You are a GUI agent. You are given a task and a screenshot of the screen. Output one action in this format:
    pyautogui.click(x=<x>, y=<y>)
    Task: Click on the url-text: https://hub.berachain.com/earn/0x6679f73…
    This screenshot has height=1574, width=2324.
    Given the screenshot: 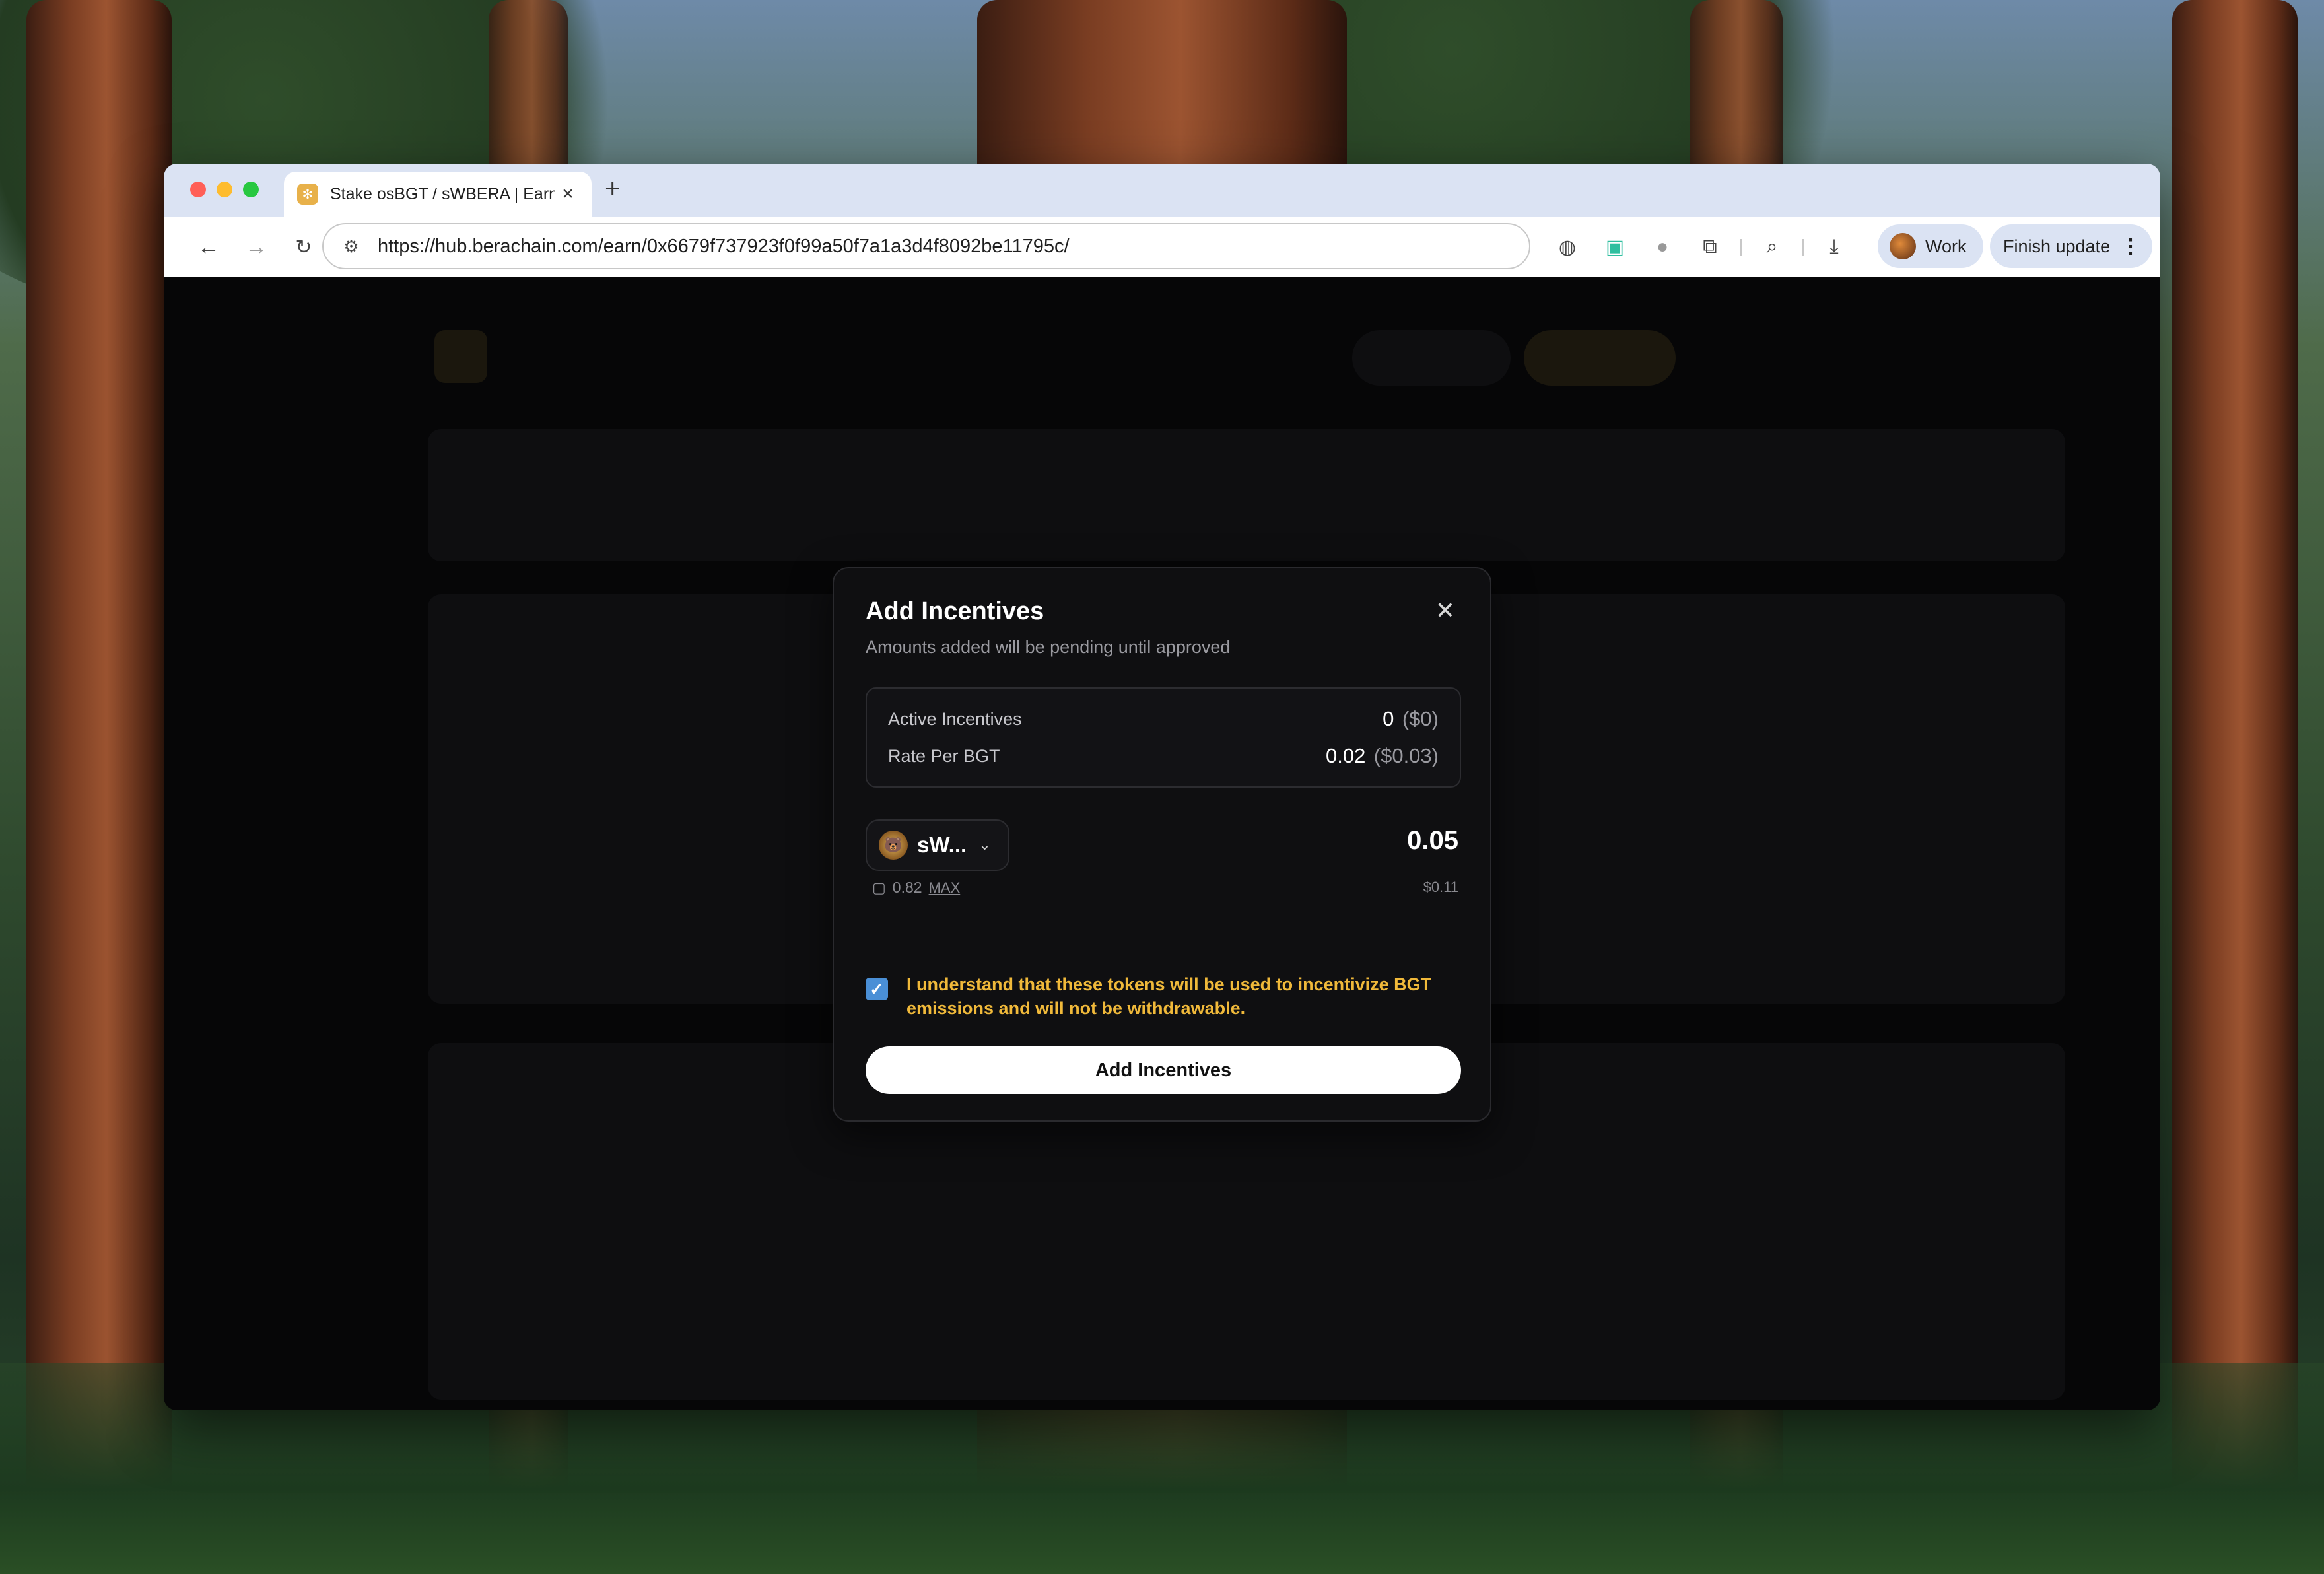 What is the action you would take?
    pyautogui.click(x=724, y=246)
    